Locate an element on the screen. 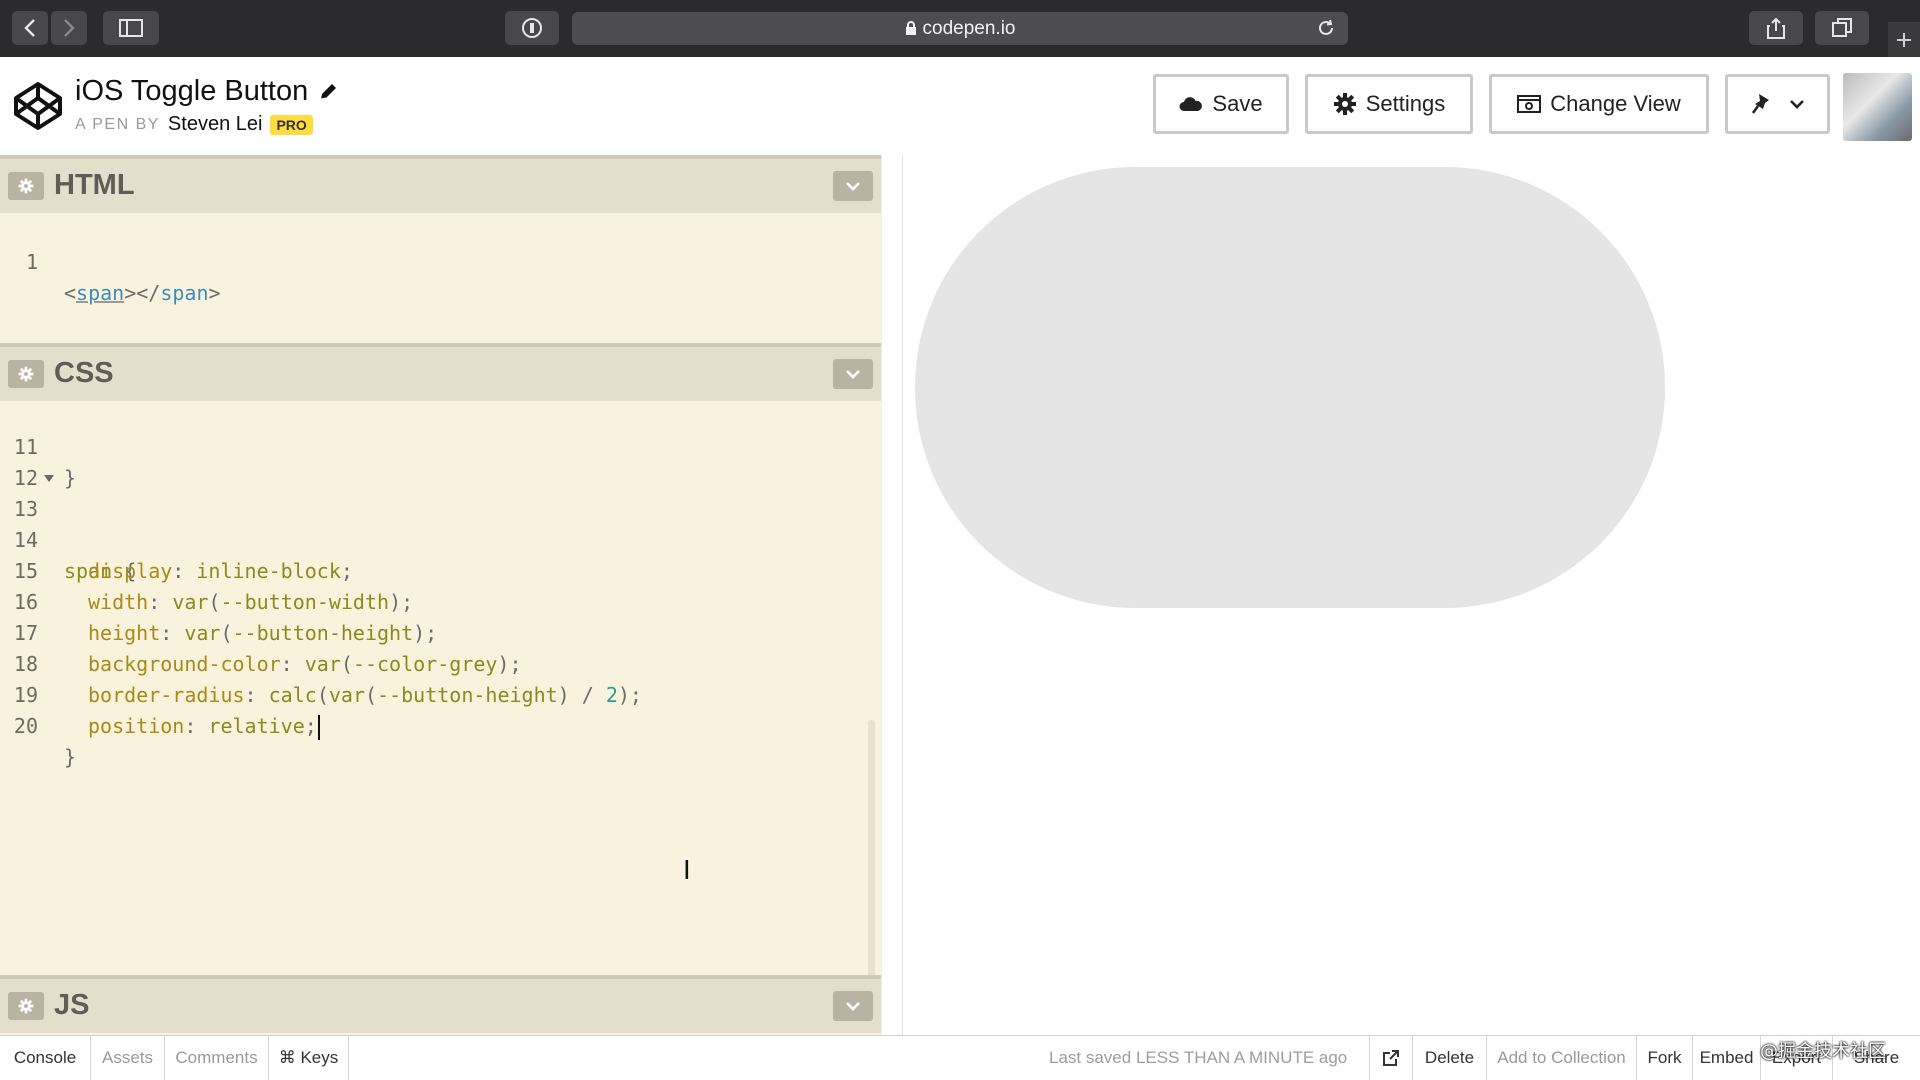  keys-button: ⌘ Keys is located at coordinates (309, 1058).